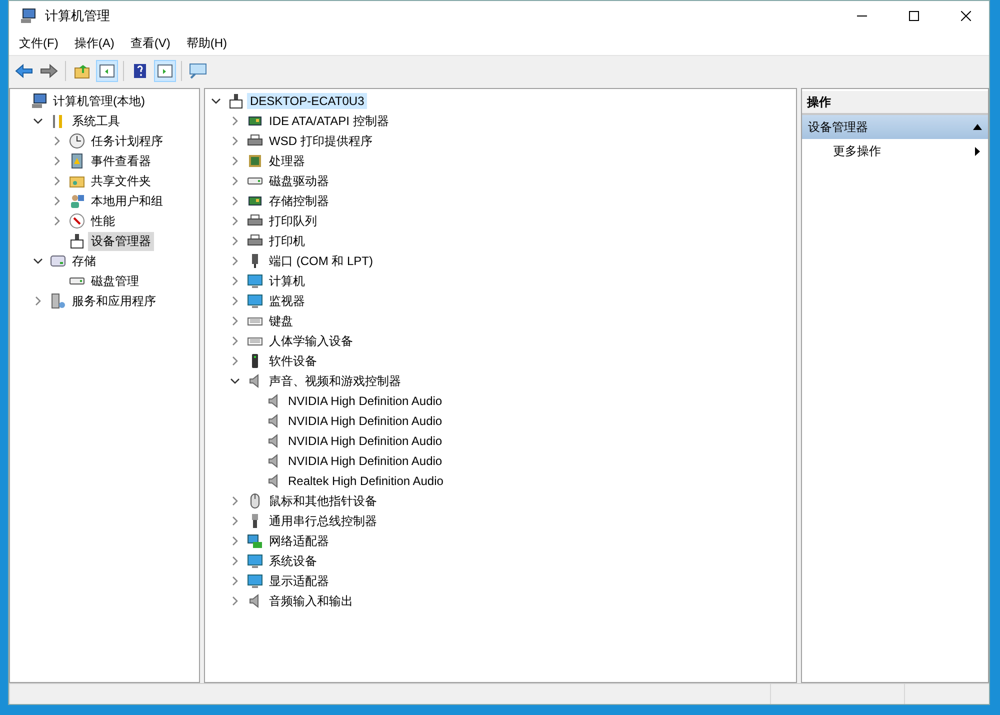 The image size is (1000, 715). I want to click on tree-item: 显示适配器, so click(299, 581).